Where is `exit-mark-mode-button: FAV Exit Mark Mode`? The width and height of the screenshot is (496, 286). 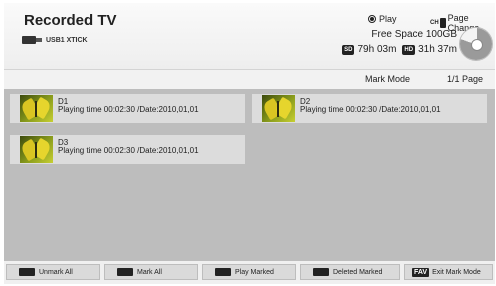 exit-mark-mode-button: FAV Exit Mark Mode is located at coordinates (448, 272).